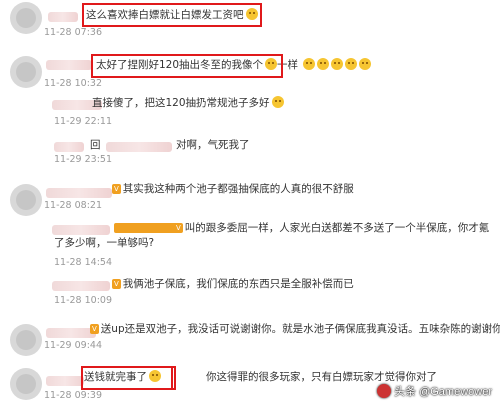  I want to click on comment-text: 送钱就完事了, so click(122, 377).